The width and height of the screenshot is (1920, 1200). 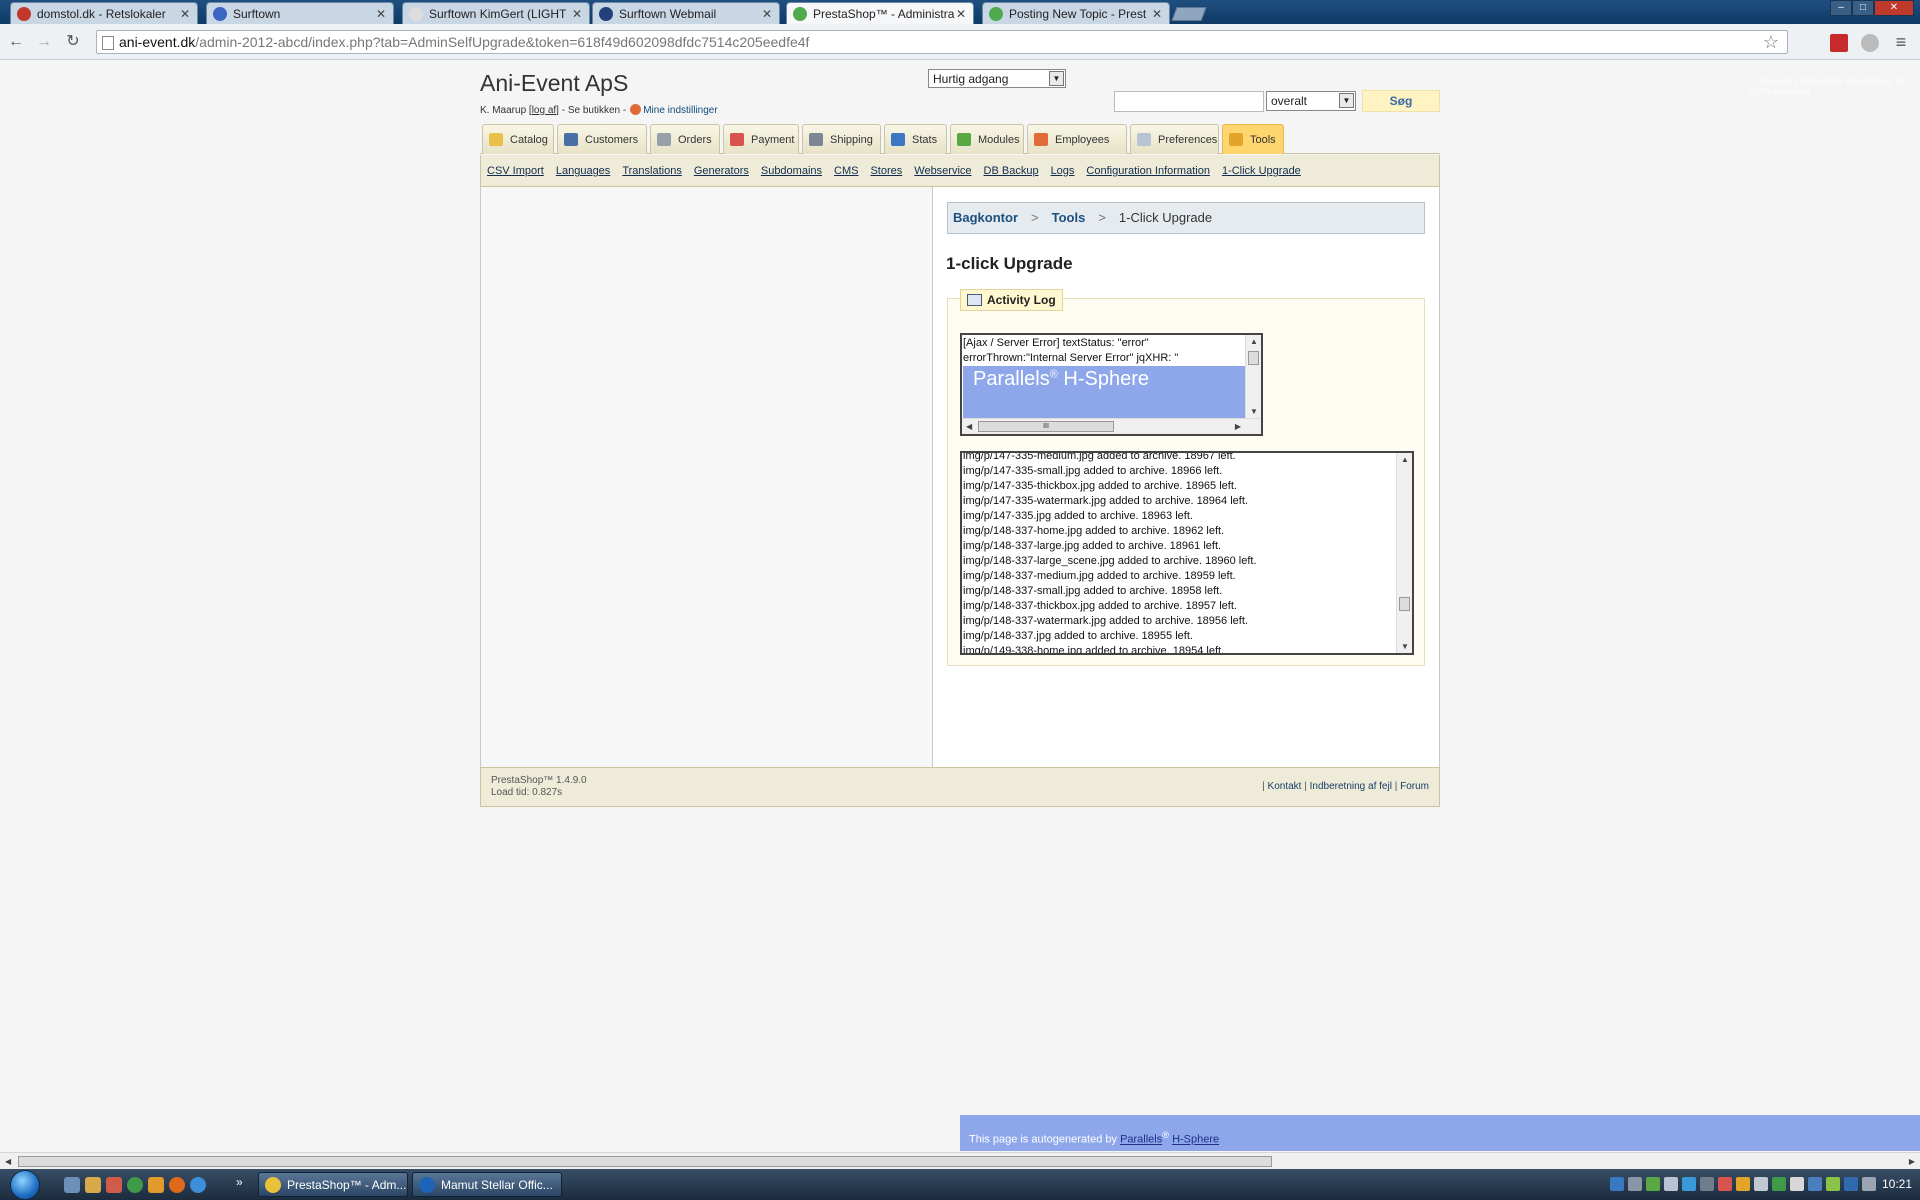 What do you see at coordinates (135, 1185) in the screenshot?
I see `chrome-icon` at bounding box center [135, 1185].